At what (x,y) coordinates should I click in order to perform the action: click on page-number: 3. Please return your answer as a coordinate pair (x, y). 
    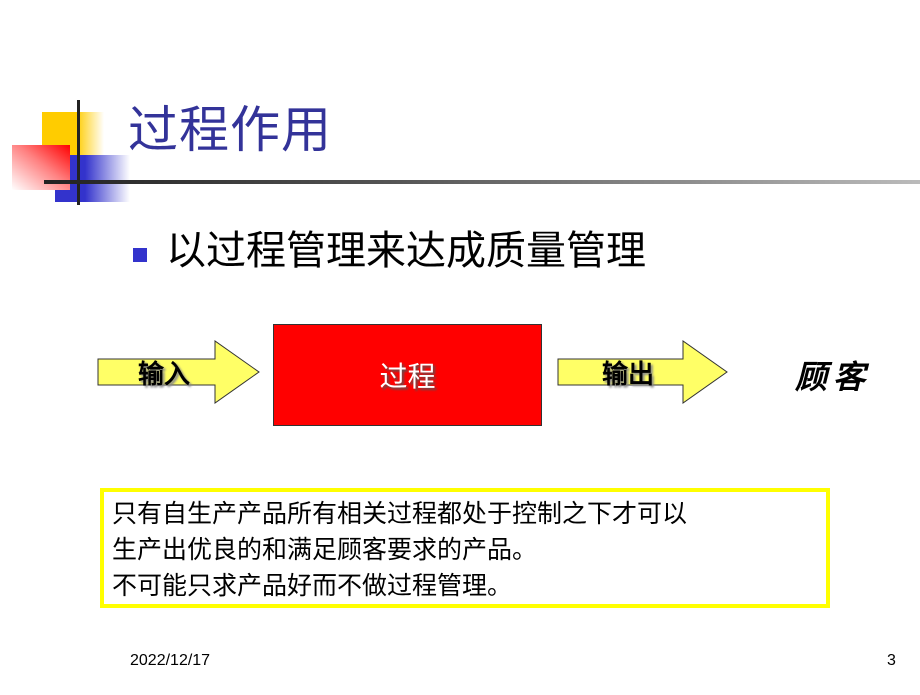
    Looking at the image, I should click on (891, 660).